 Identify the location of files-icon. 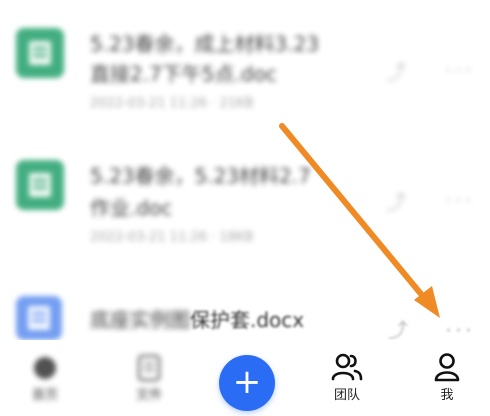
(149, 368).